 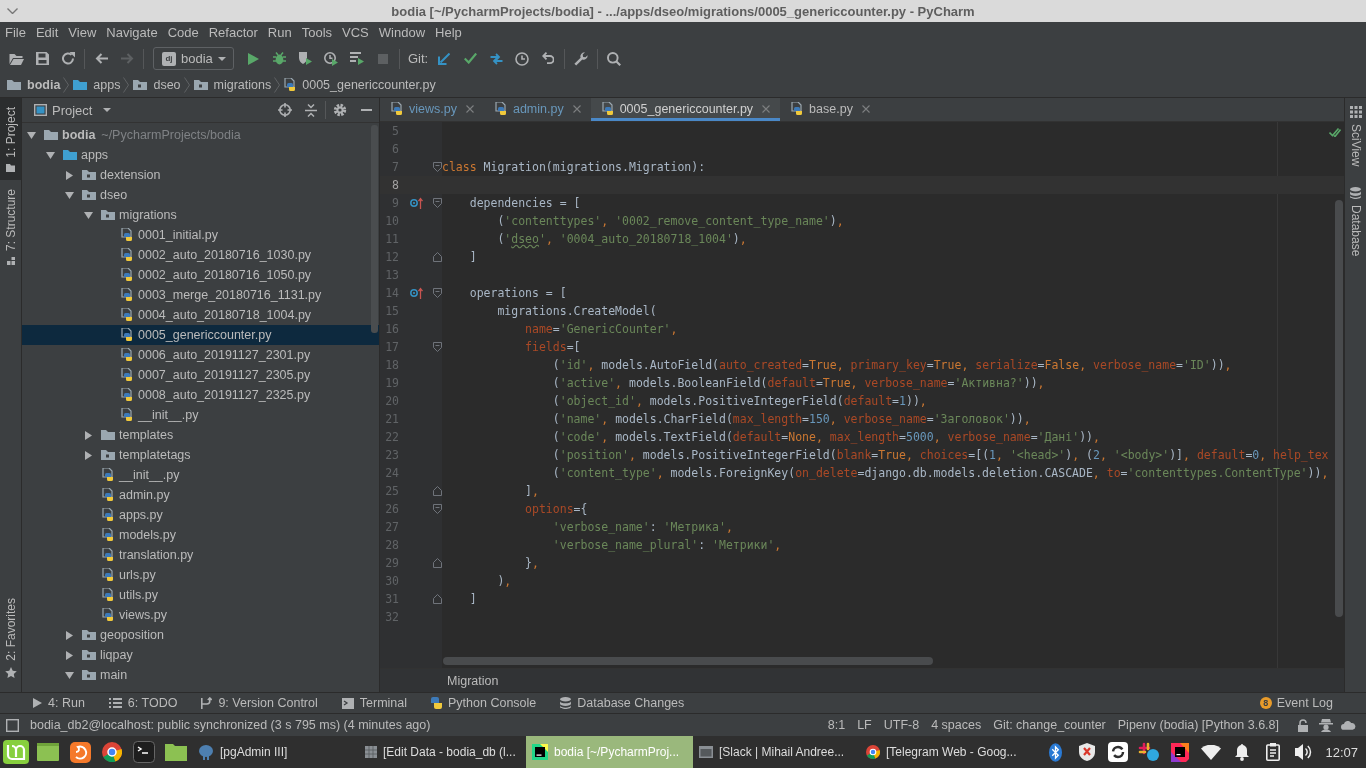 What do you see at coordinates (1355, 222) in the screenshot?
I see `tool-window-tab: Database` at bounding box center [1355, 222].